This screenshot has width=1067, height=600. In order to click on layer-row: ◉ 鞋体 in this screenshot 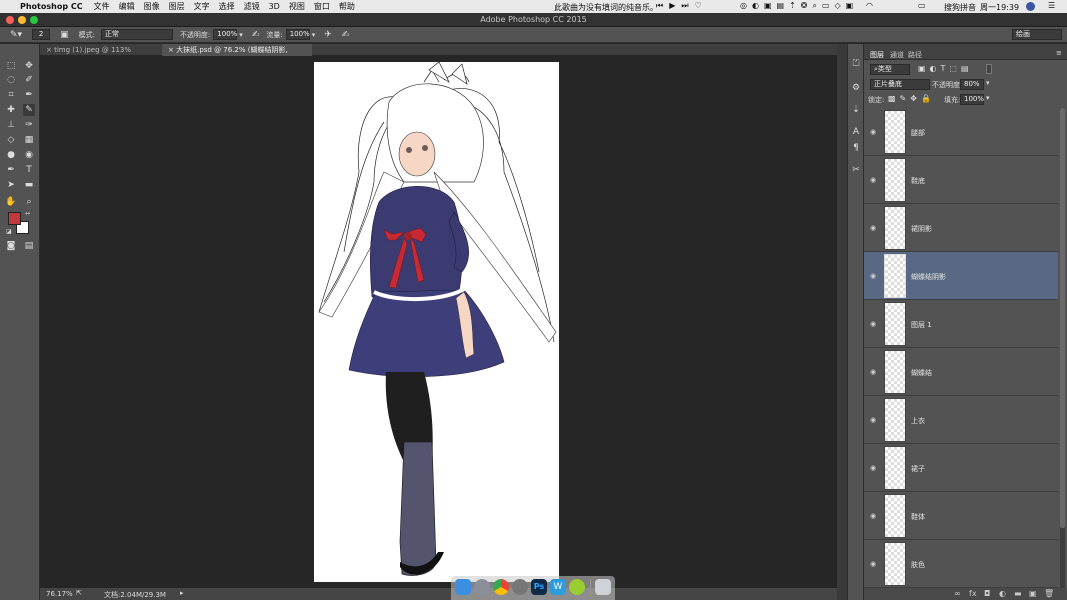, I will do `click(961, 516)`.